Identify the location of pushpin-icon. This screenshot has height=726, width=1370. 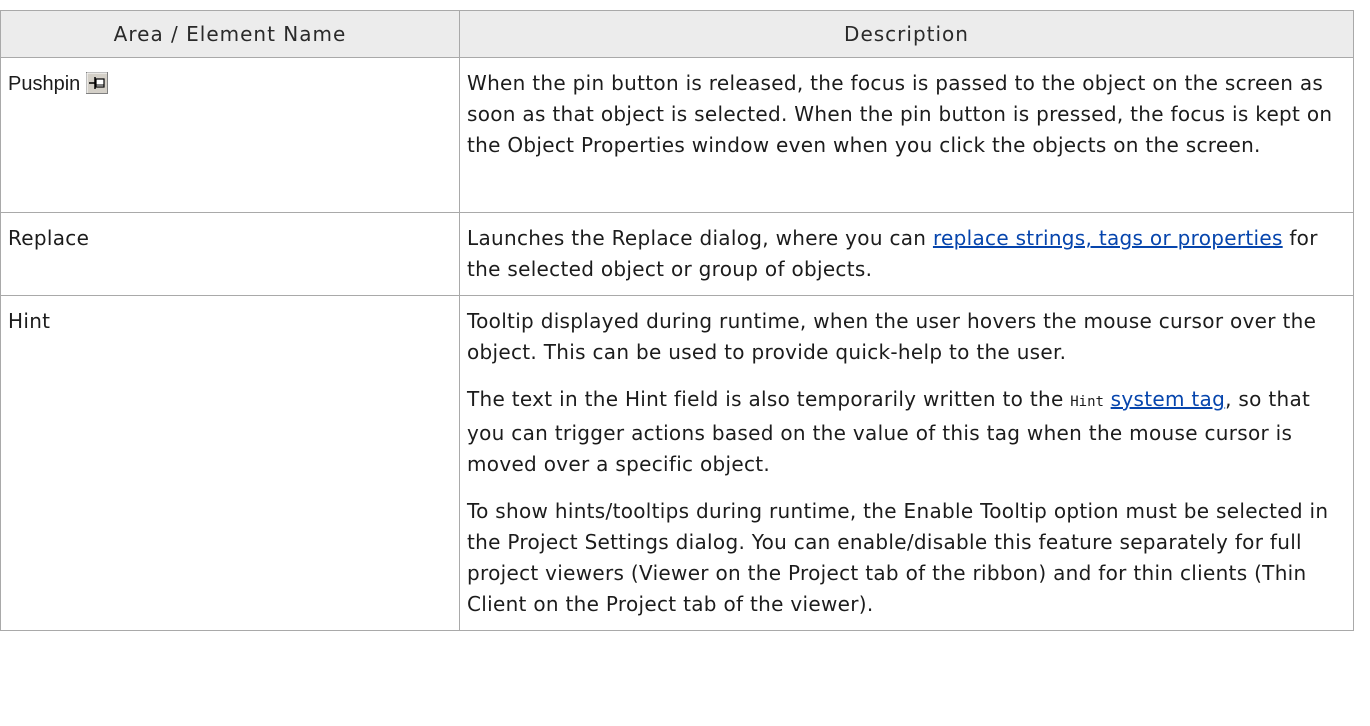
(97, 83).